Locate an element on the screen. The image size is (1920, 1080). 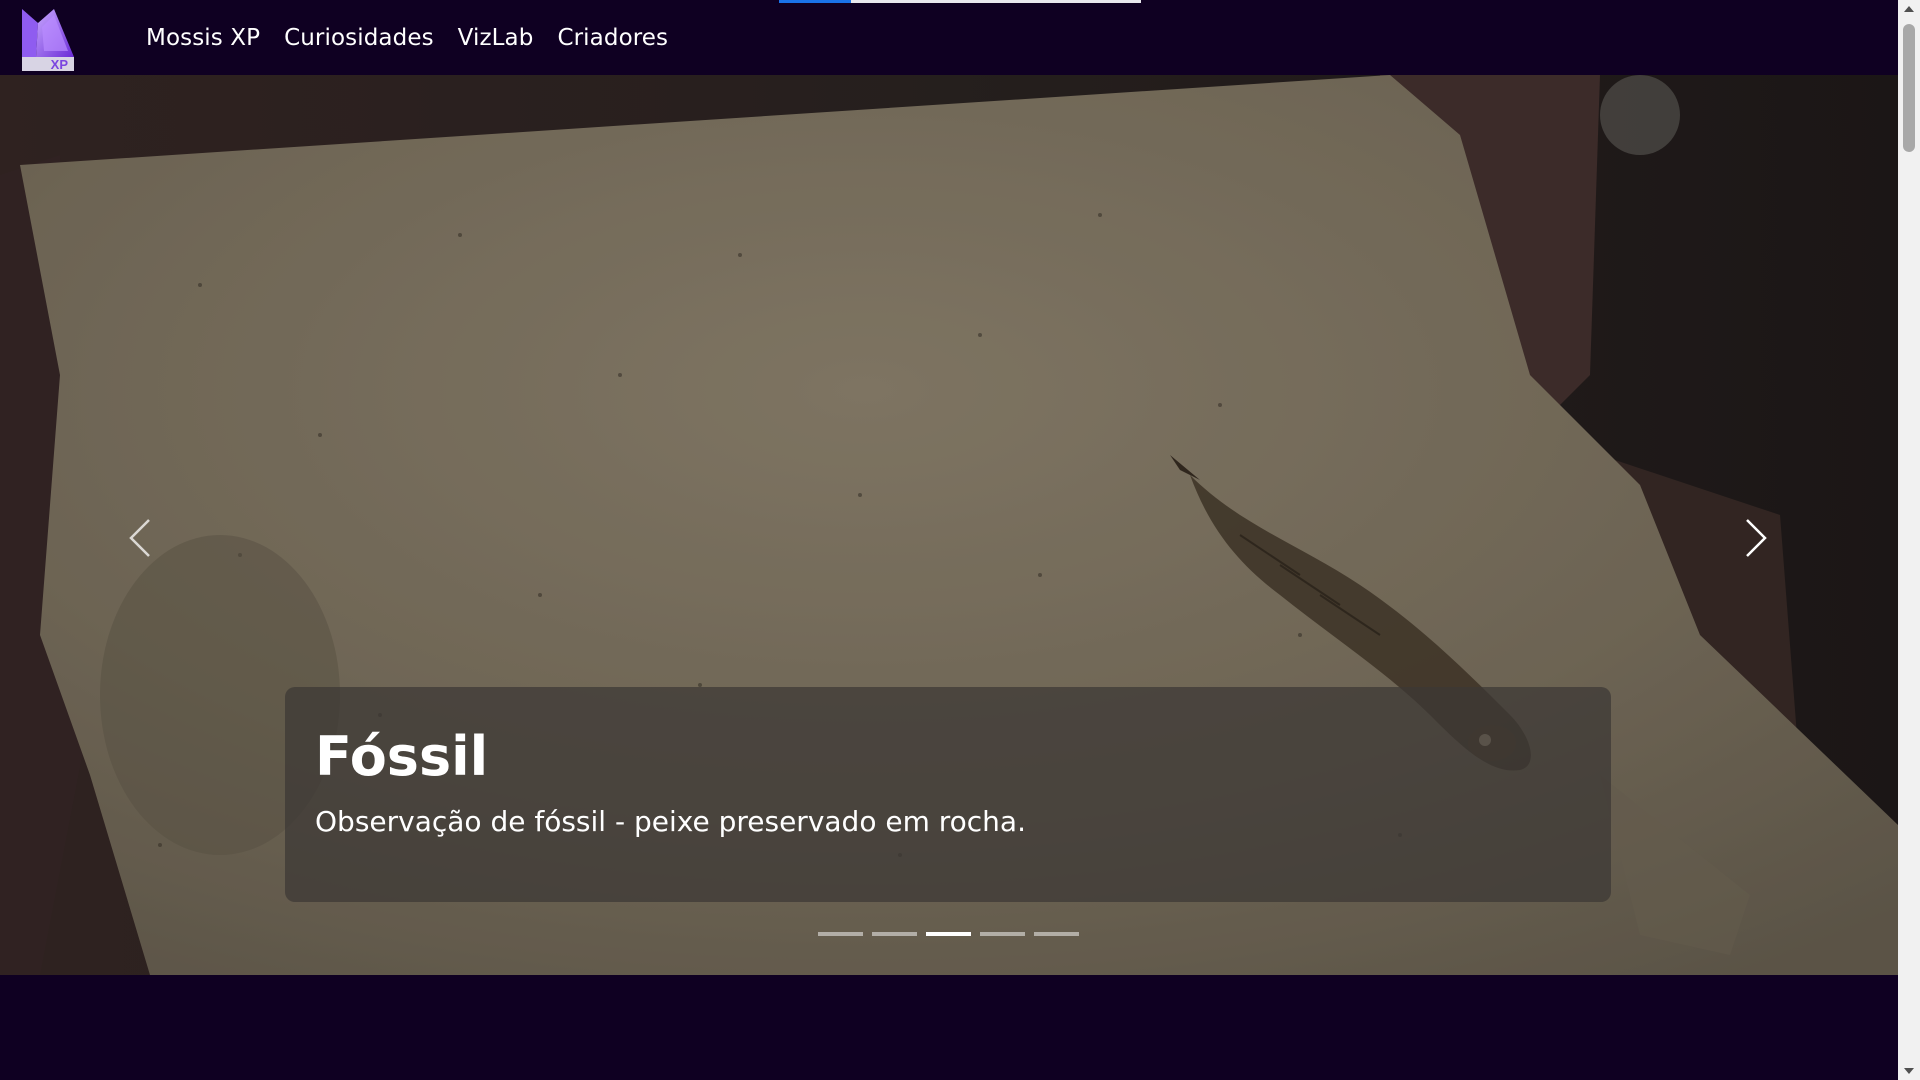
scroll-up-arrow-icon is located at coordinates (1909, 9).